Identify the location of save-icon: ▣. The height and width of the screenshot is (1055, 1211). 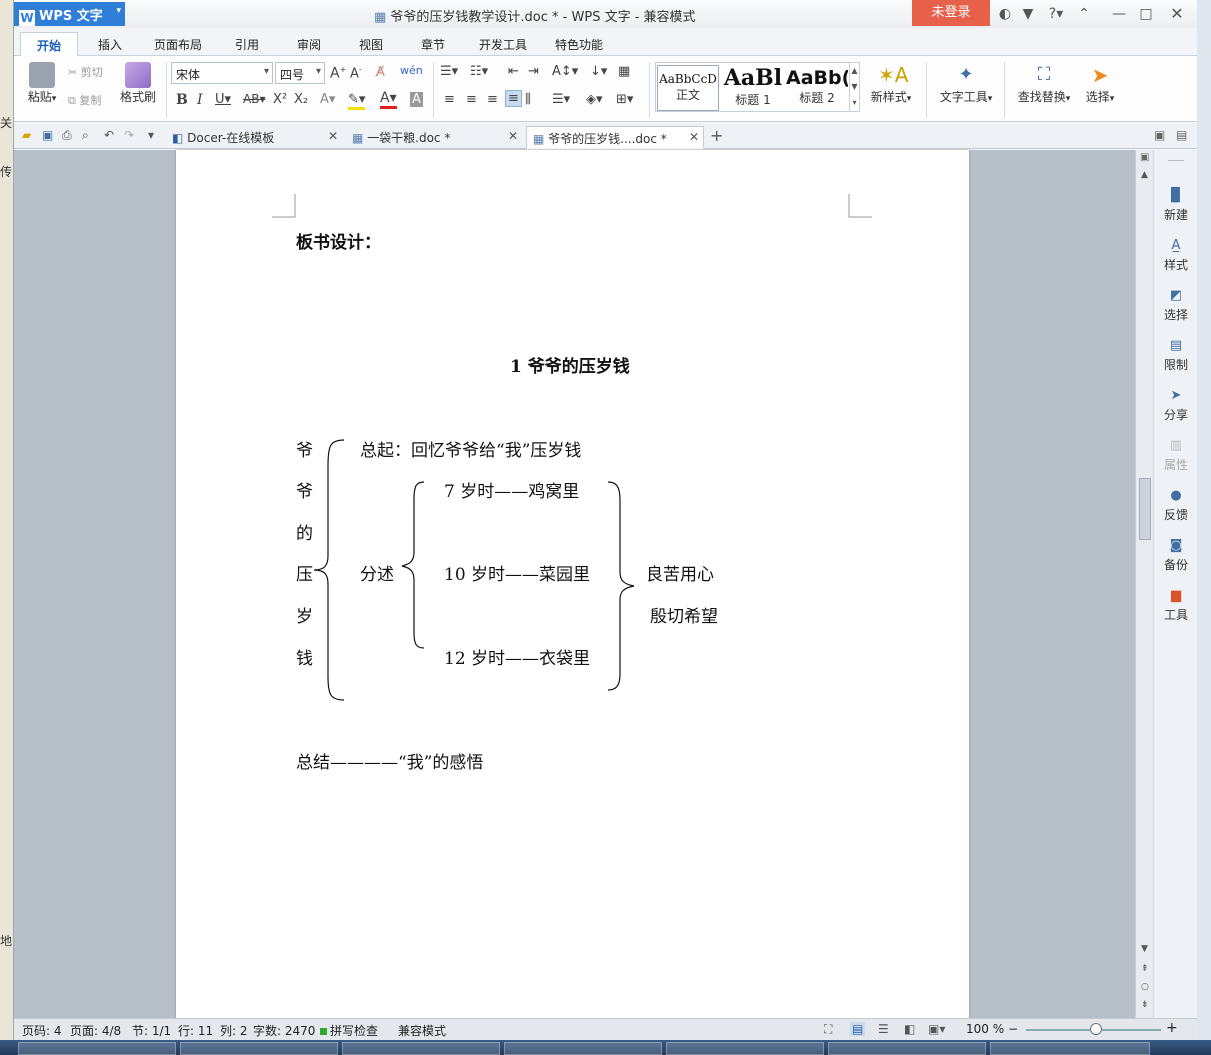
(47, 135).